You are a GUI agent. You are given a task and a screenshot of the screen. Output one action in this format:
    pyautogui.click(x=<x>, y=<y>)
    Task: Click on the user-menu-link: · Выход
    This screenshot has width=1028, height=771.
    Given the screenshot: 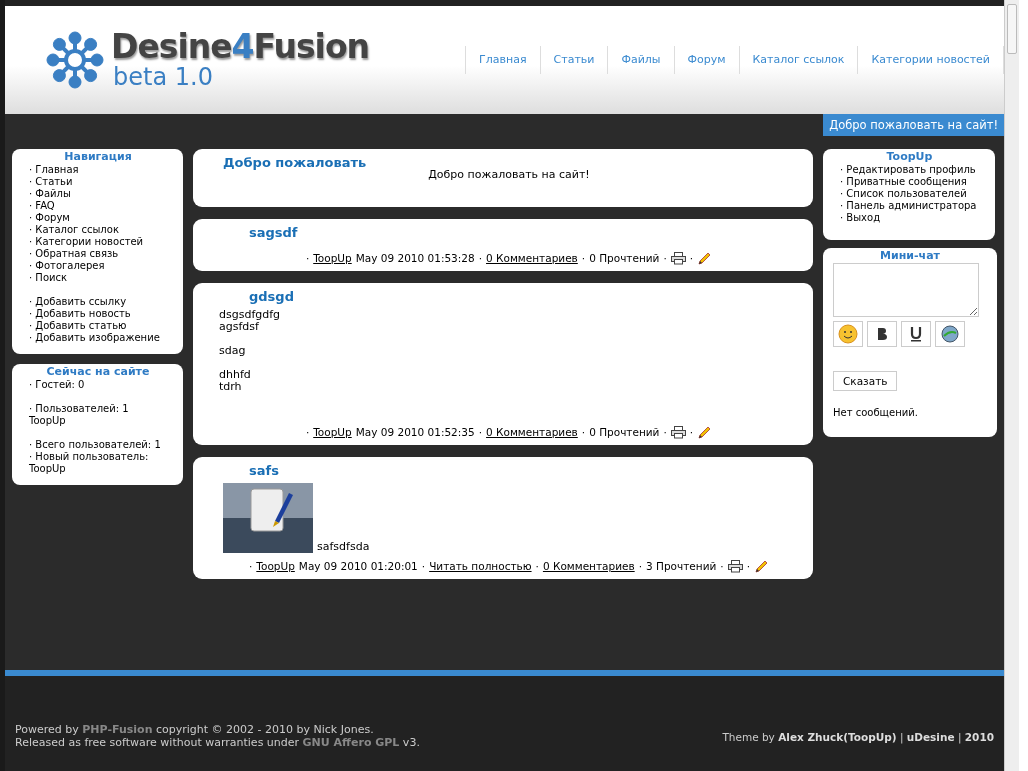 What is the action you would take?
    pyautogui.click(x=909, y=218)
    